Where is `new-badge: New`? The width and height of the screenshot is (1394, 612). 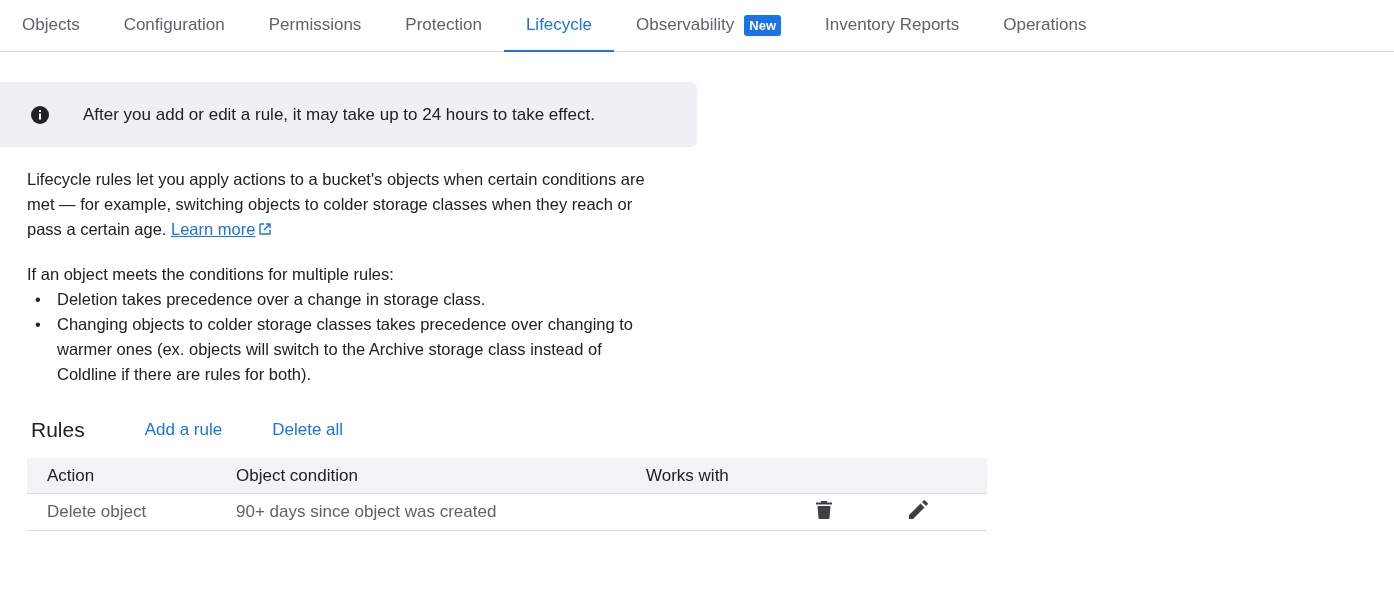 new-badge: New is located at coordinates (763, 25).